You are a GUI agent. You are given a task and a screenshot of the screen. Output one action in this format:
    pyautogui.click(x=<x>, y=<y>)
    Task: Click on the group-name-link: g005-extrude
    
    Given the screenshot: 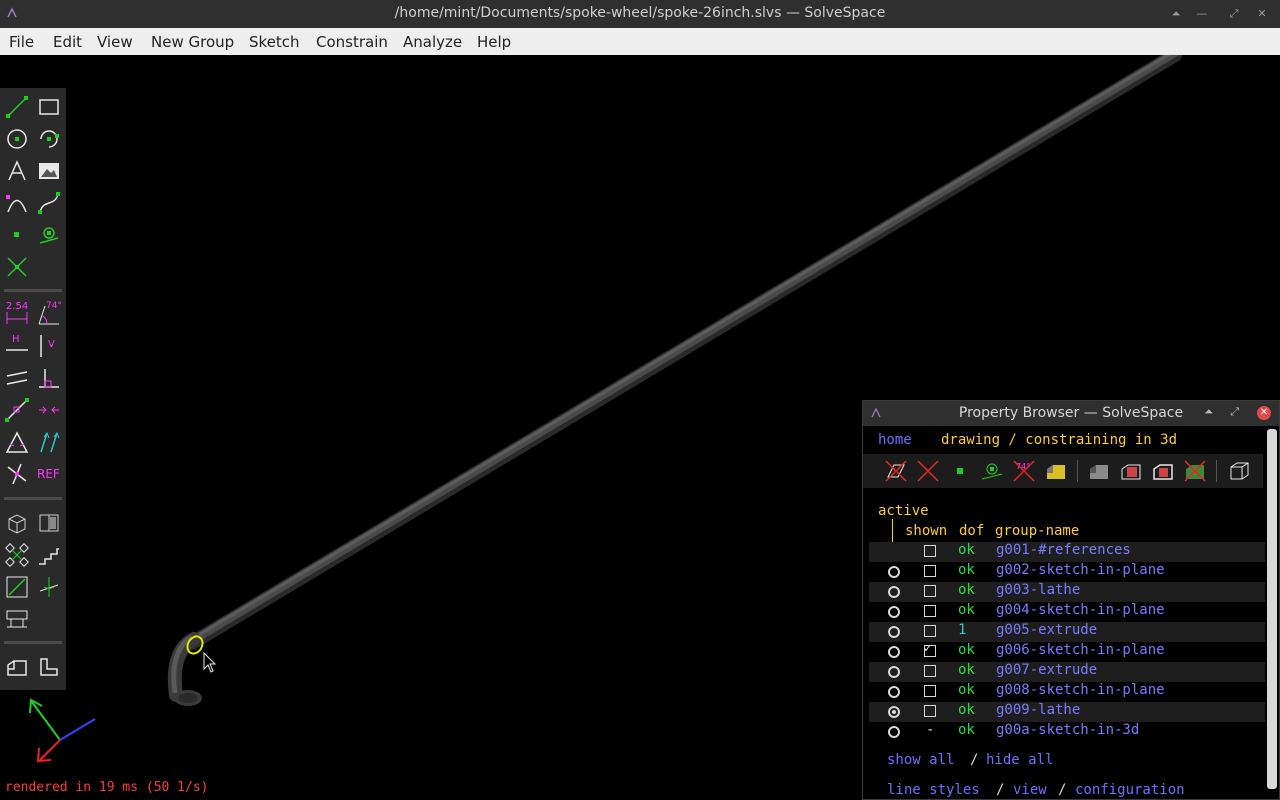 What is the action you would take?
    pyautogui.click(x=1046, y=630)
    